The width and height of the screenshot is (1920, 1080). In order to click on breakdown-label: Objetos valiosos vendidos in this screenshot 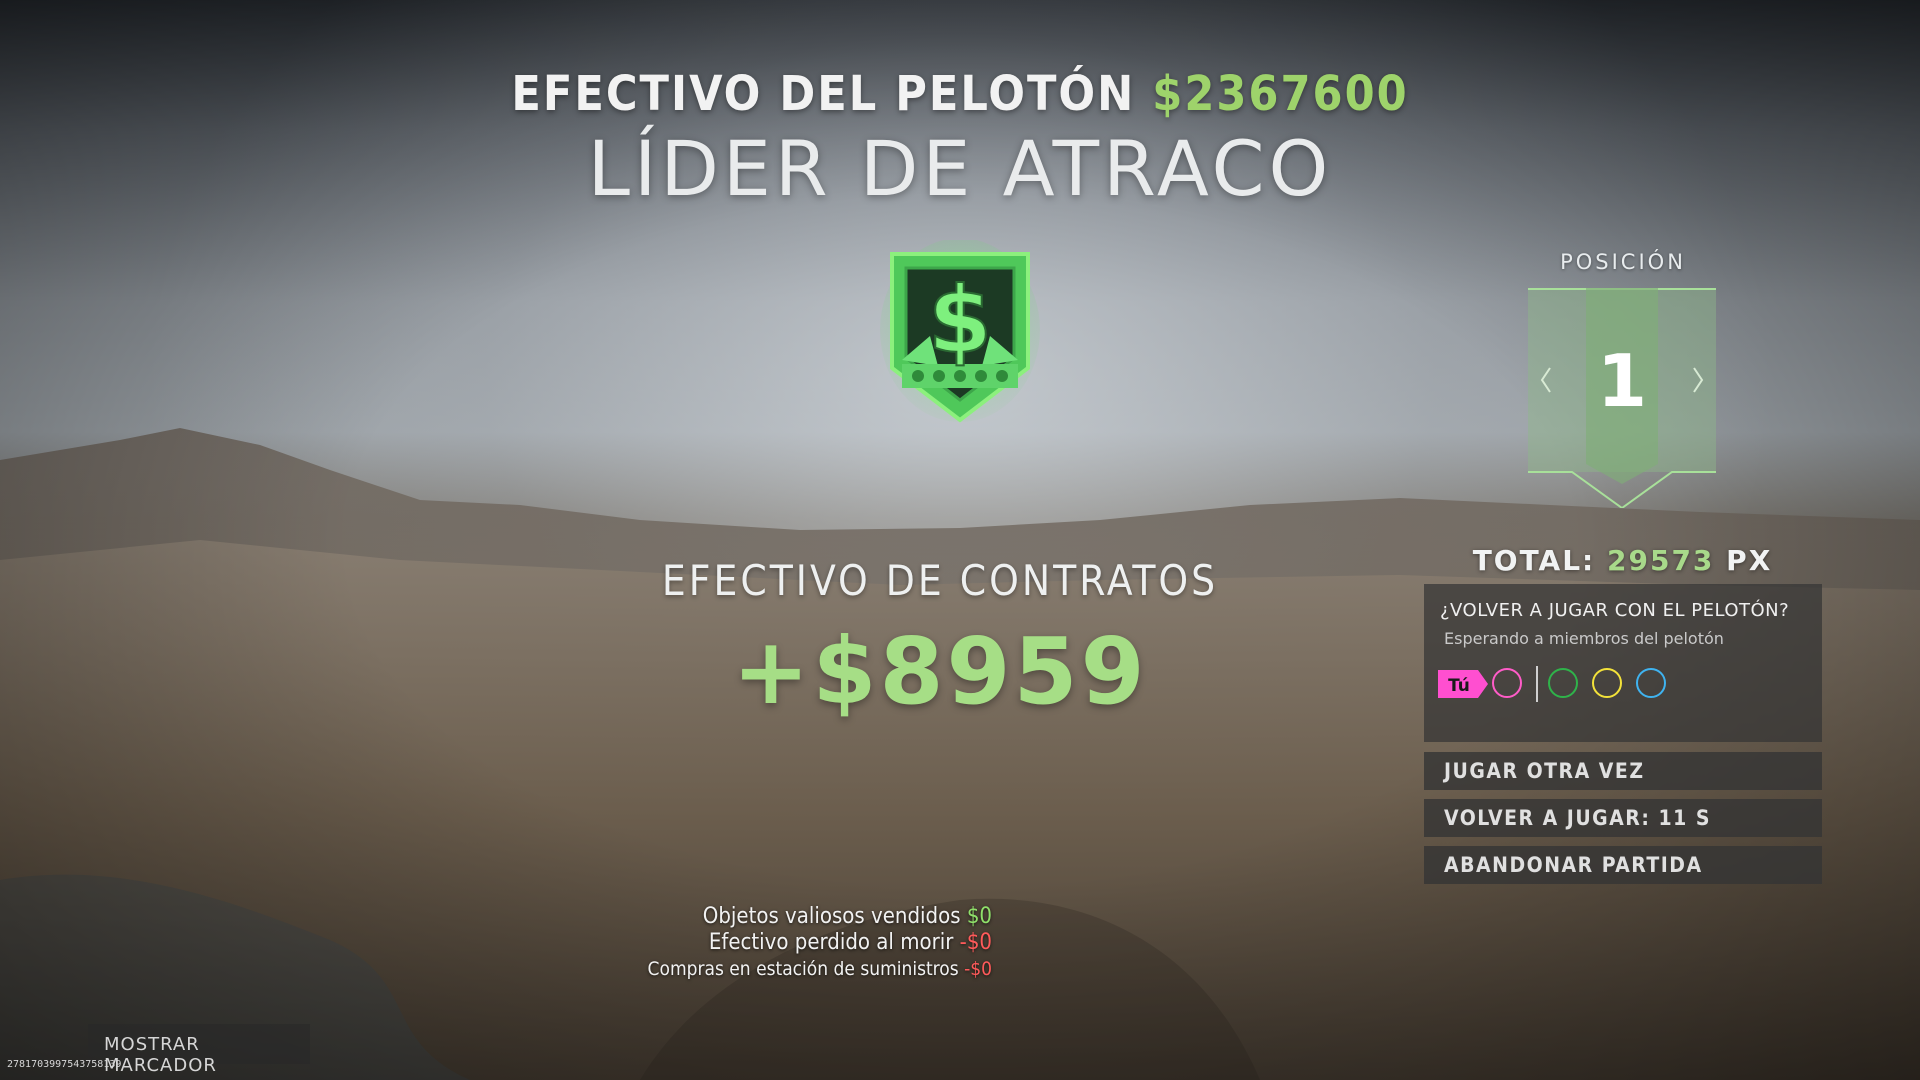, I will do `click(831, 916)`.